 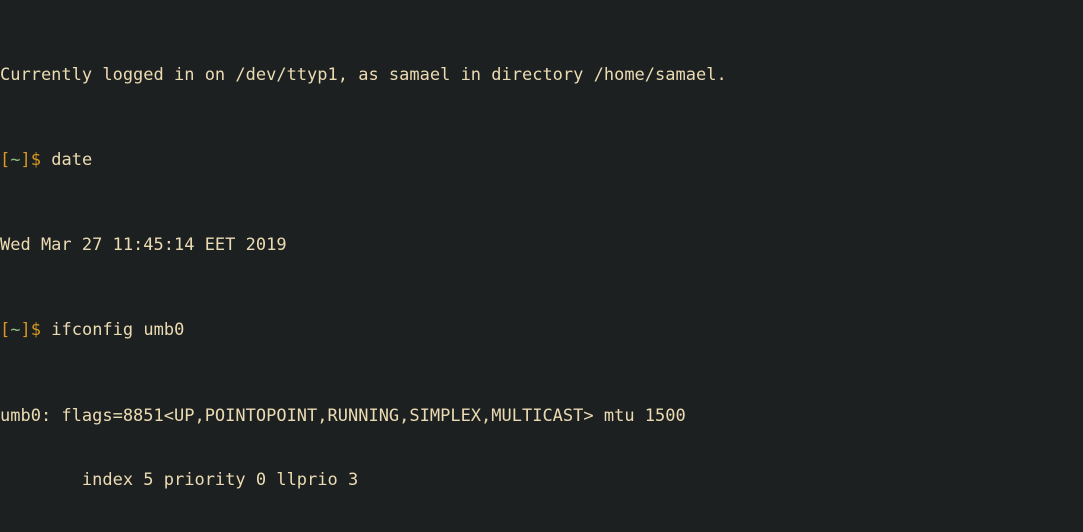 I want to click on command-ifconfig: ifconfig umb0, so click(x=118, y=330).